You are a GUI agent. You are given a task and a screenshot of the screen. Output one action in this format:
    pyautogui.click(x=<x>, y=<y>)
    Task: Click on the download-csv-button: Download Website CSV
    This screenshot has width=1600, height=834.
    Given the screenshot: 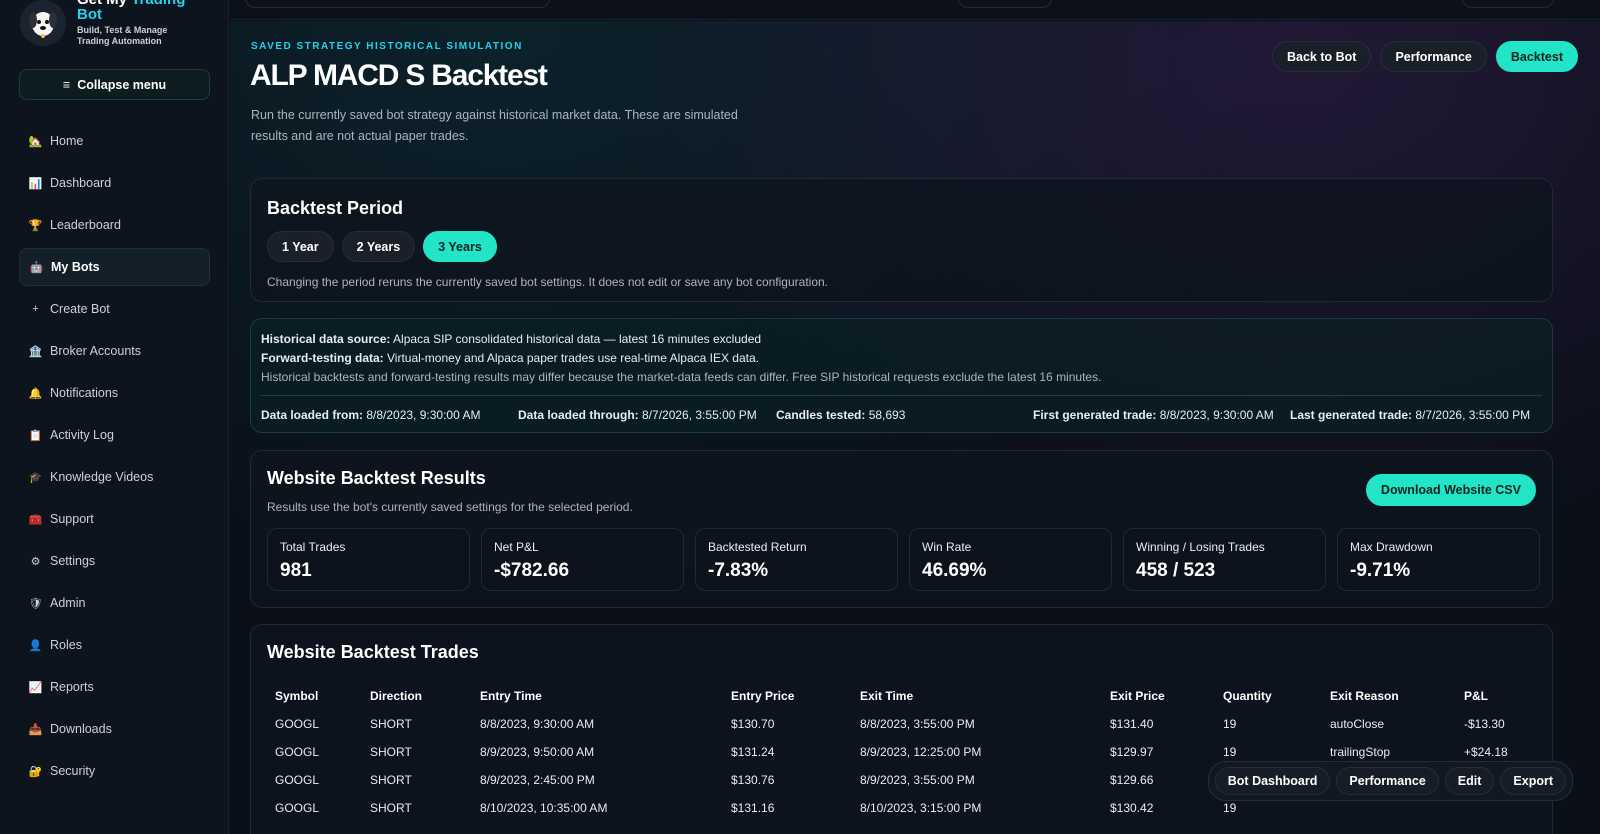 What is the action you would take?
    pyautogui.click(x=1450, y=490)
    